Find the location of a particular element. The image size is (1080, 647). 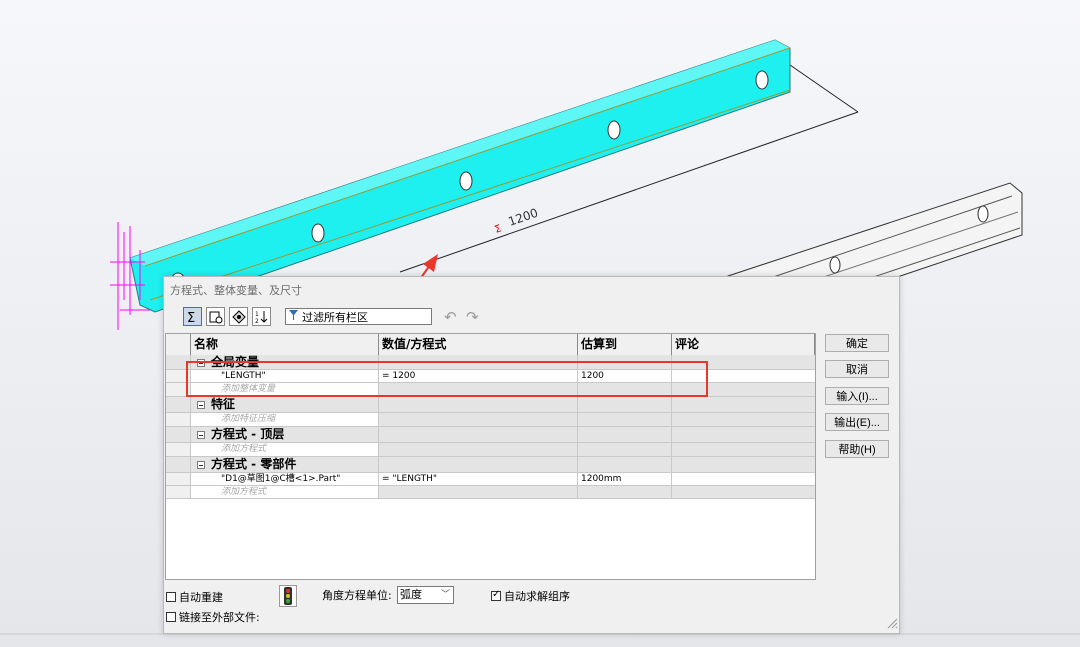

header-name: 名称 is located at coordinates (285, 344).